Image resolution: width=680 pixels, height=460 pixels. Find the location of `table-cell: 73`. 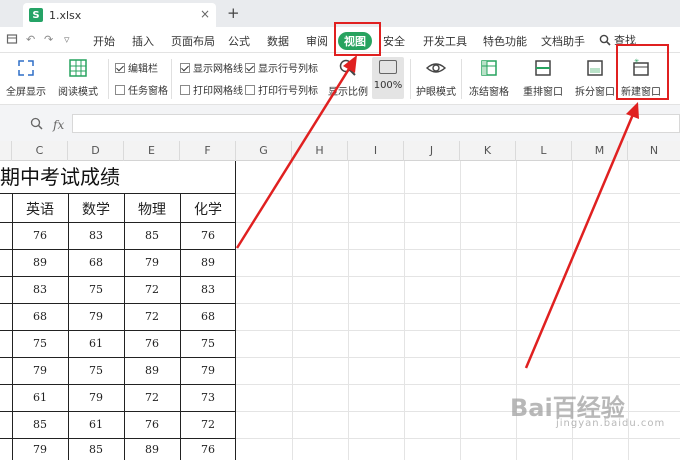

table-cell: 73 is located at coordinates (208, 397).